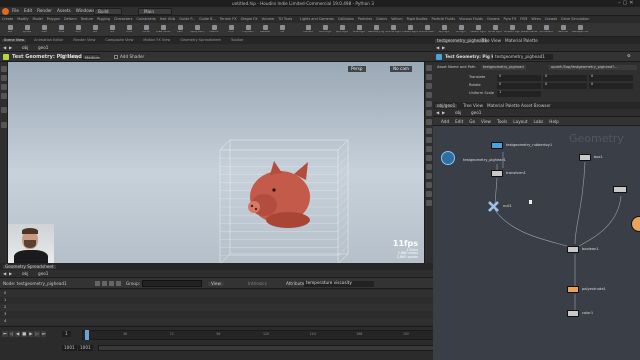 This screenshot has width=640, height=360. I want to click on shelf-tab: Model, so click(38, 19).